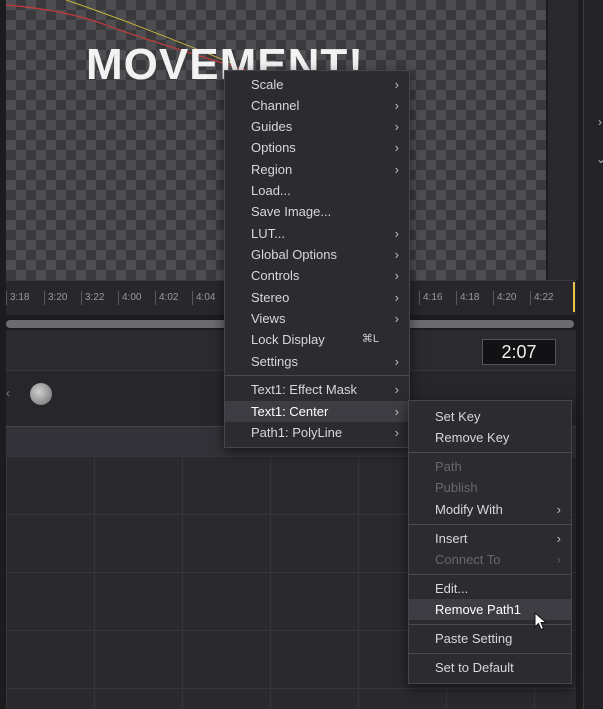 The height and width of the screenshot is (709, 603). Describe the element at coordinates (317, 339) in the screenshot. I see `menu-item-lock-display: Lock Display ⌘L` at that location.